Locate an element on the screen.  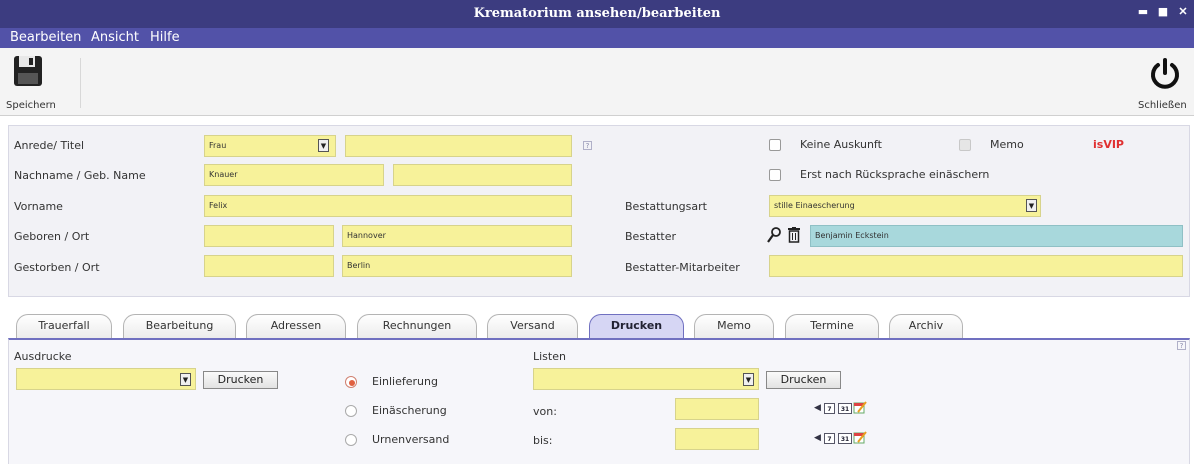
minimize-icon: ▬ is located at coordinates (1143, 12).